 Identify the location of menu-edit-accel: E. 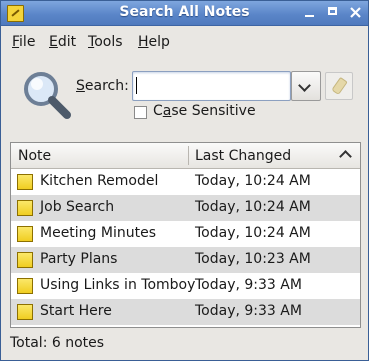
(53, 42).